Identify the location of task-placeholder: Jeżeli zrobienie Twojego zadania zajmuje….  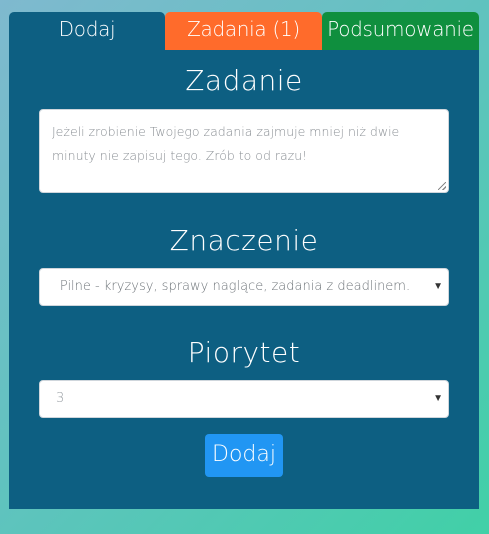
(226, 143).